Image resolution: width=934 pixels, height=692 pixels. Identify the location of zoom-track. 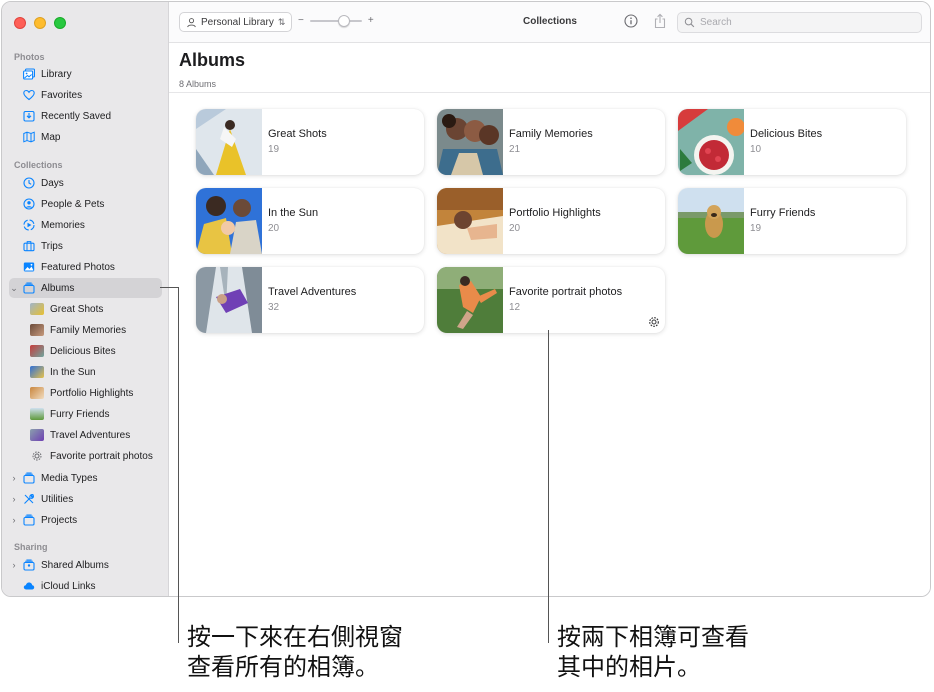
(335, 20).